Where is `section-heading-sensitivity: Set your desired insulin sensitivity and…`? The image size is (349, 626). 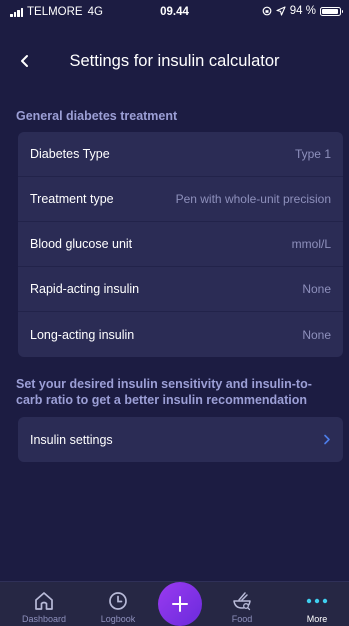
section-heading-sensitivity: Set your desired insulin sensitivity and… is located at coordinates (164, 392).